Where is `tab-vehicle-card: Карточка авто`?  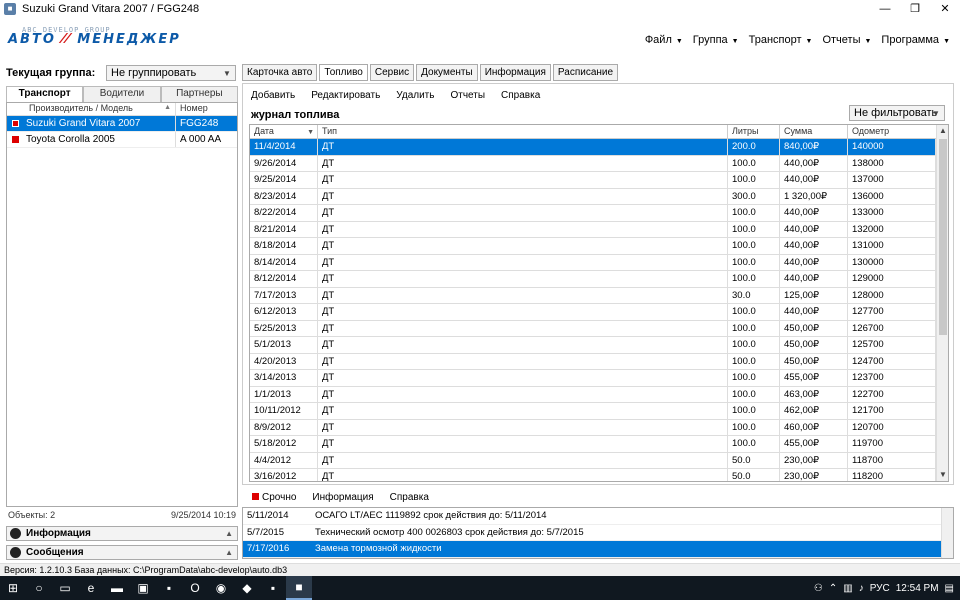
tab-vehicle-card: Карточка авто is located at coordinates (280, 72).